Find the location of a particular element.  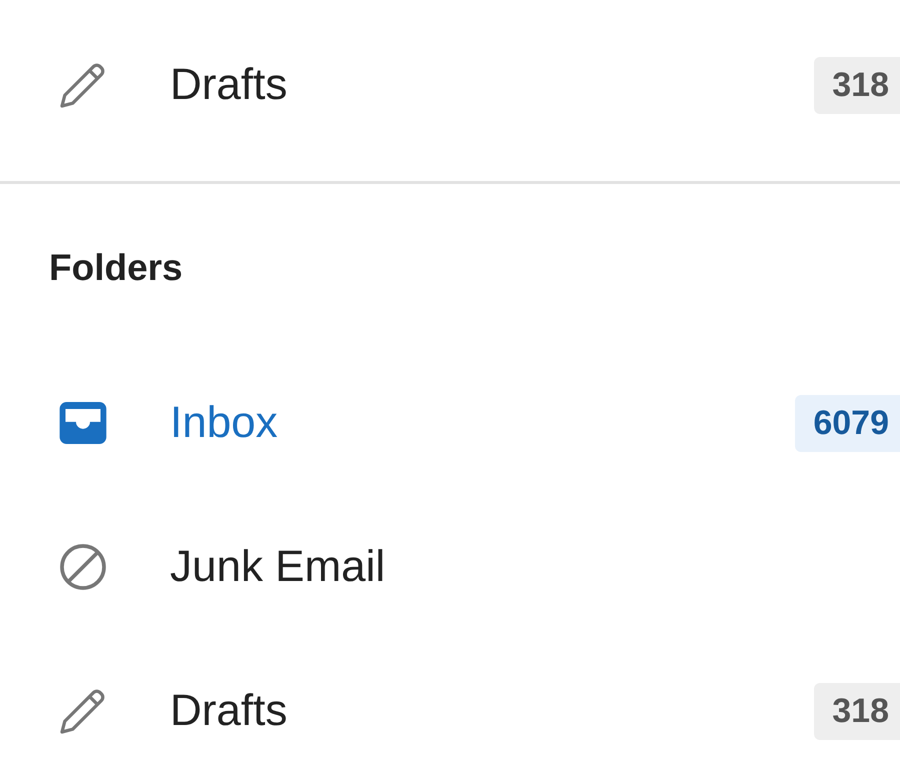

count-badge: 6079 is located at coordinates (847, 423).